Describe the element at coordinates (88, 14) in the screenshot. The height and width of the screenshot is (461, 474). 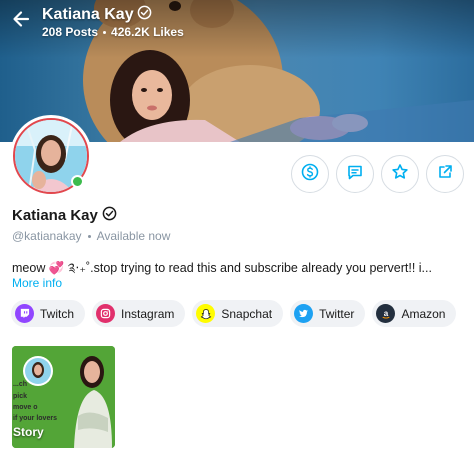
I see `header-title: Katiana Kay` at that location.